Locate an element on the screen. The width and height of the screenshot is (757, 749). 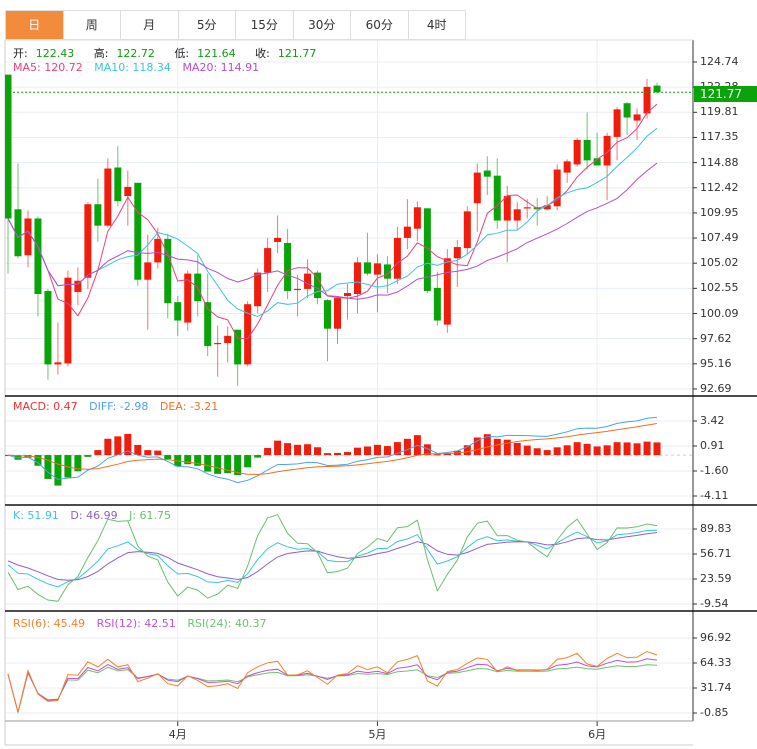
low-value: 121.64 is located at coordinates (216, 53).